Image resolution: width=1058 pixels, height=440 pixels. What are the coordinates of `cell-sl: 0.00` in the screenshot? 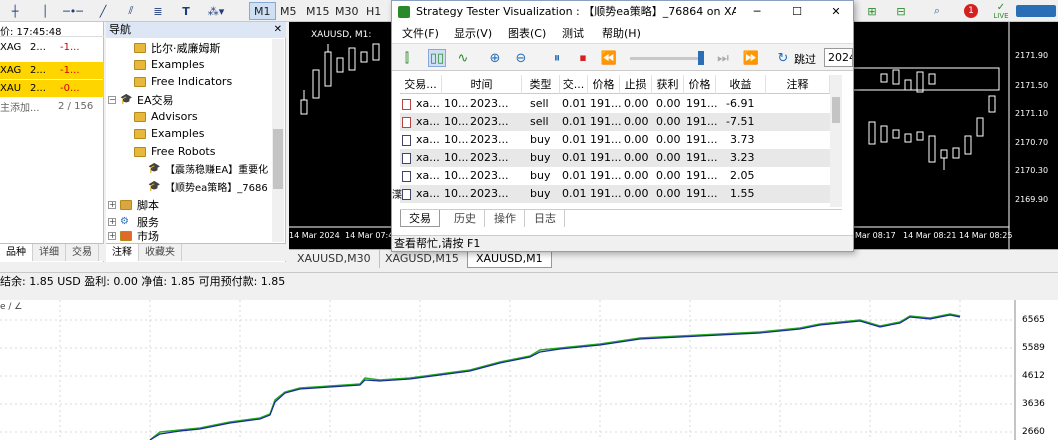 It's located at (636, 175).